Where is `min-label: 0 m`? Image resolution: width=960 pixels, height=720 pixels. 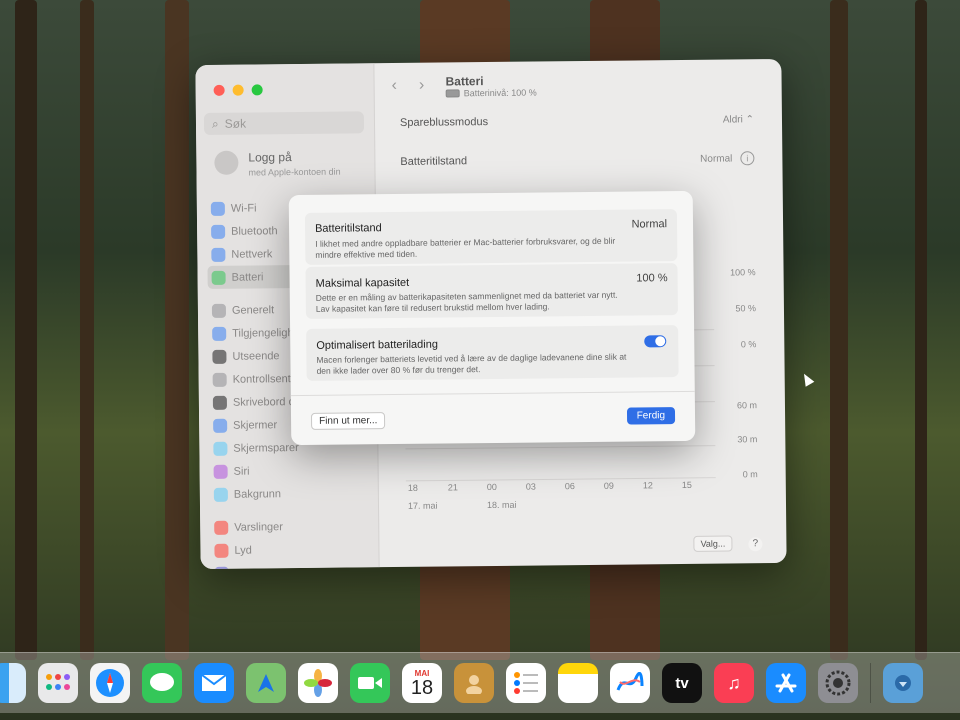
min-label: 0 m is located at coordinates (750, 474).